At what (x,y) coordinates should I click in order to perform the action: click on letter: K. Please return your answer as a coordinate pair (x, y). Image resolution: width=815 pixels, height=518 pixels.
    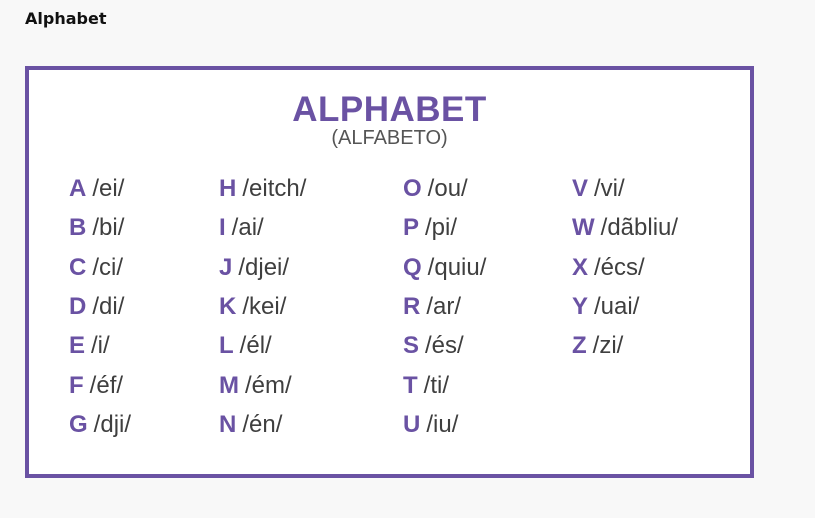
    Looking at the image, I should click on (228, 306).